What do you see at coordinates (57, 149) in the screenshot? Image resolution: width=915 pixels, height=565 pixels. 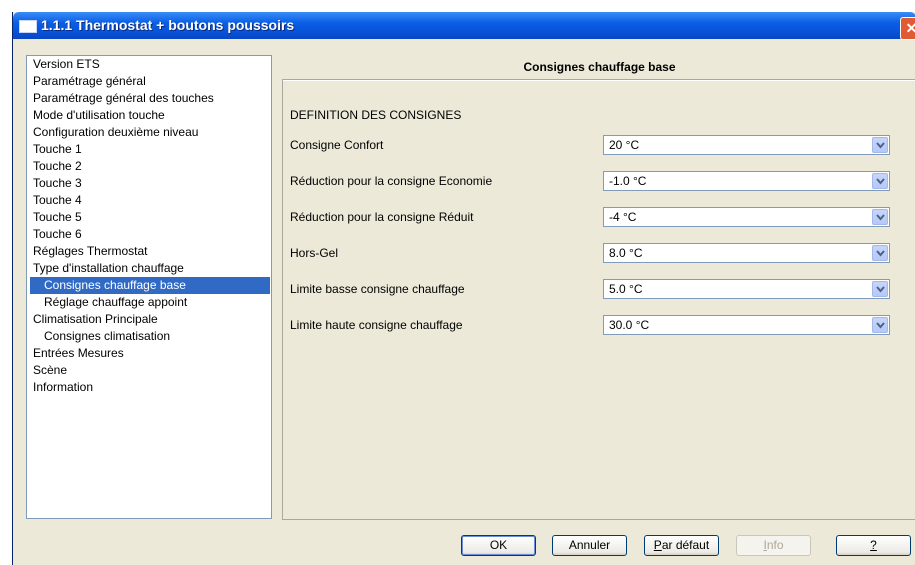 I see `tree-item-touche-1: Touche 1` at bounding box center [57, 149].